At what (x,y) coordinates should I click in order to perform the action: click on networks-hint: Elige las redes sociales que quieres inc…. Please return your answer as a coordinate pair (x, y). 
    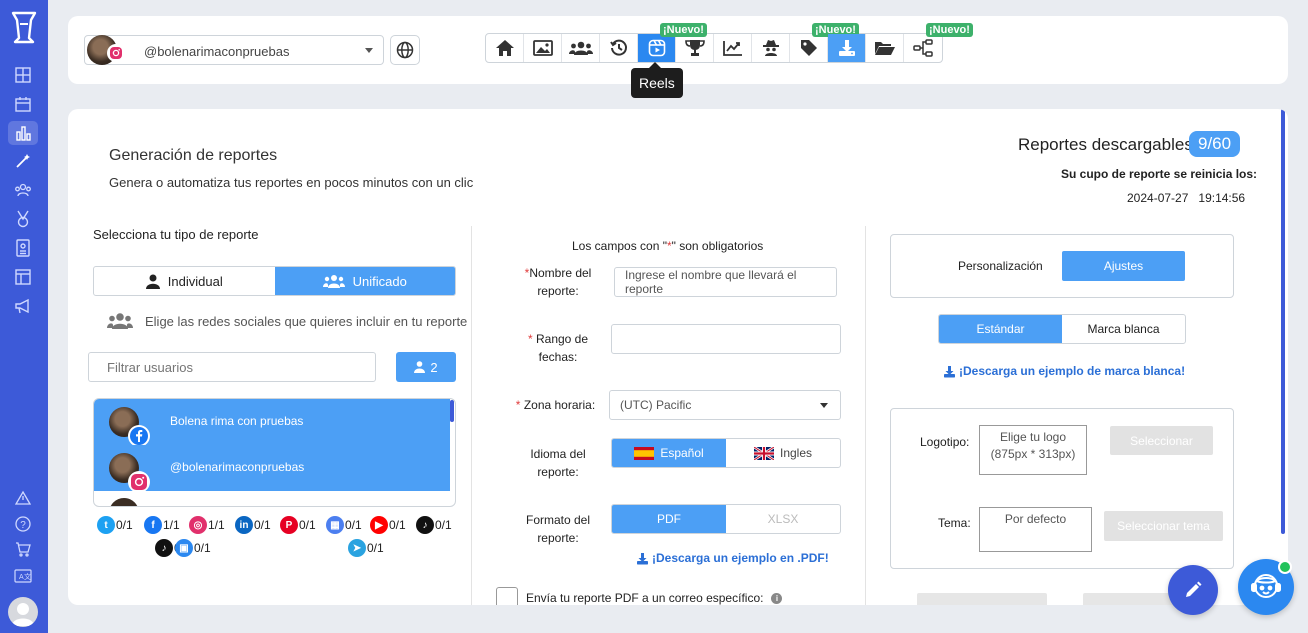
    Looking at the image, I should click on (287, 321).